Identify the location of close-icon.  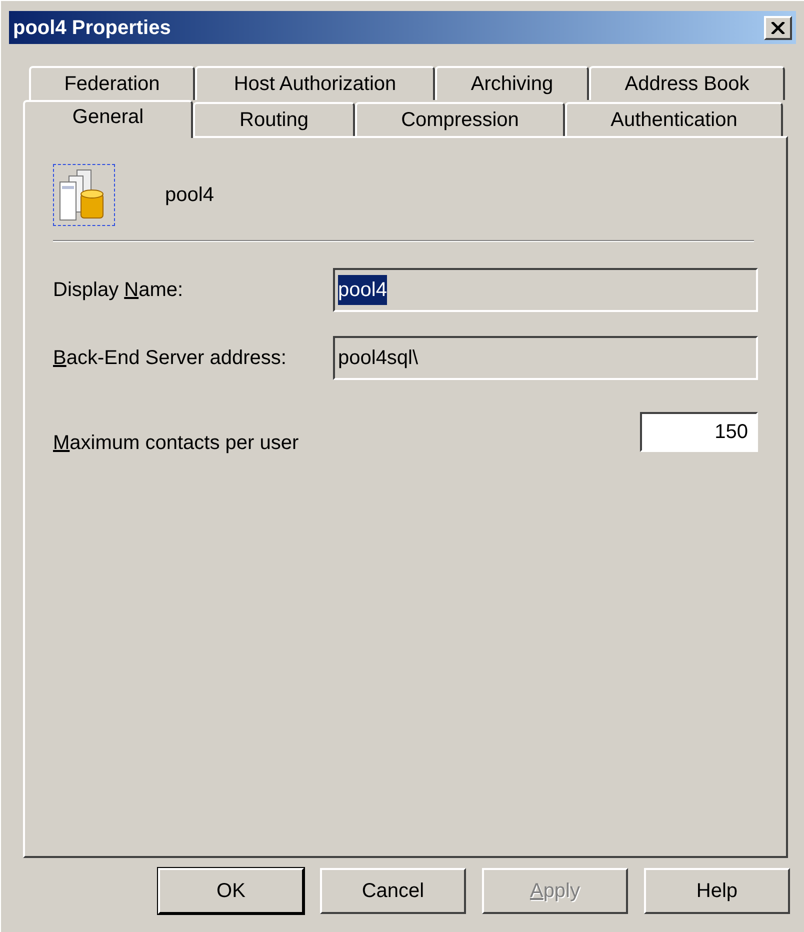
(778, 28).